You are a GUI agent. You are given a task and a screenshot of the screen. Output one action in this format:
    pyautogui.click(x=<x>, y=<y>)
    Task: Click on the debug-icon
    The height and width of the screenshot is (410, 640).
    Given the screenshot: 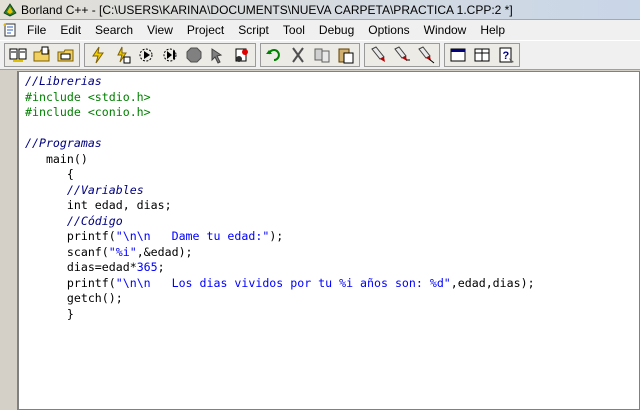 What is the action you would take?
    pyautogui.click(x=146, y=55)
    